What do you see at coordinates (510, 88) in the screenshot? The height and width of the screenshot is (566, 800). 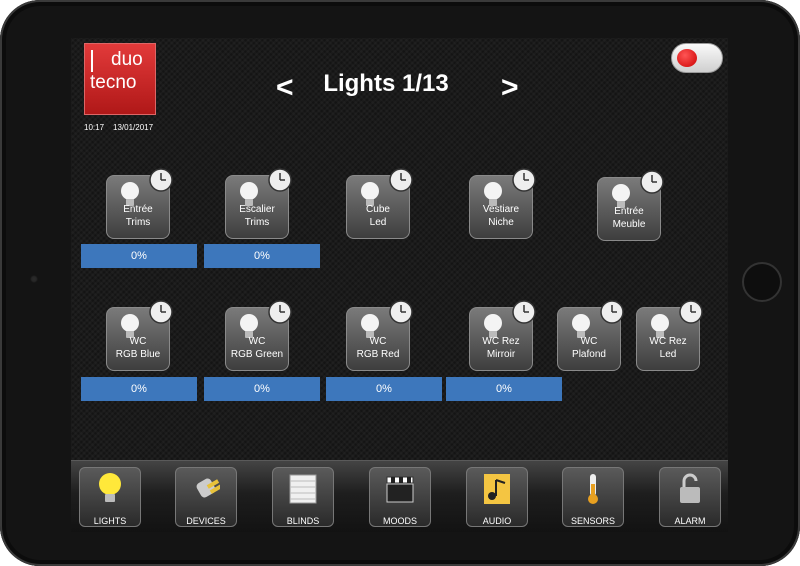 I see `next-page-button: >` at bounding box center [510, 88].